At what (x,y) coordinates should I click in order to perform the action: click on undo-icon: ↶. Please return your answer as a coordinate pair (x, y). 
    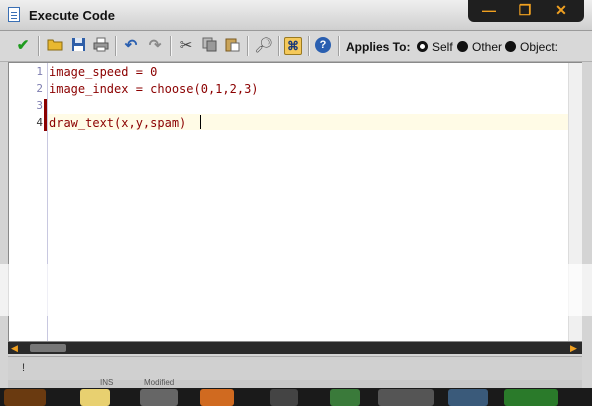
    Looking at the image, I should click on (131, 46).